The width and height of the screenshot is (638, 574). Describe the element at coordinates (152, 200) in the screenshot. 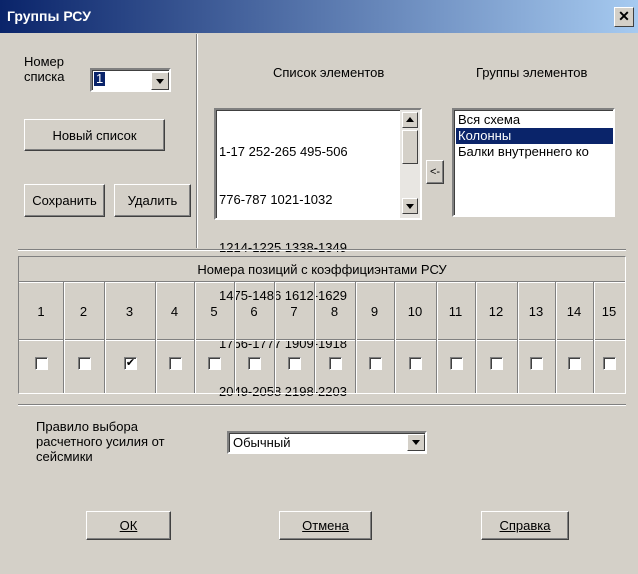

I see `delete-button: Удалить` at that location.